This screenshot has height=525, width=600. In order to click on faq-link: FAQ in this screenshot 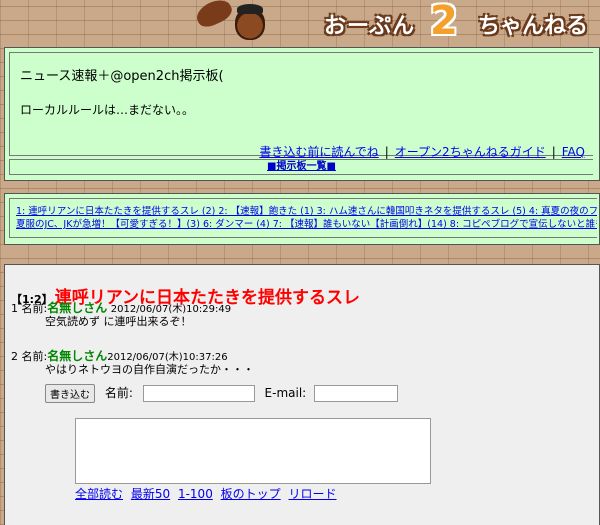, I will do `click(573, 152)`.